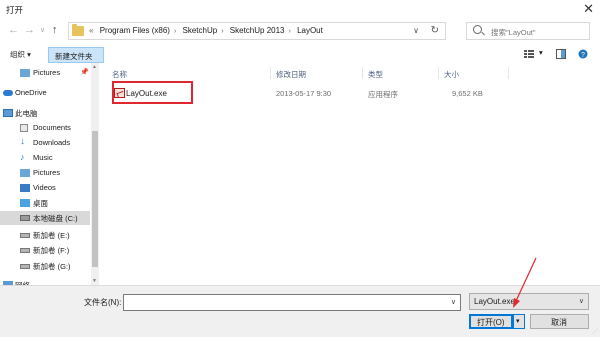 The height and width of the screenshot is (337, 600). I want to click on sidebar-item-this-pc: 此电脑, so click(45, 113).